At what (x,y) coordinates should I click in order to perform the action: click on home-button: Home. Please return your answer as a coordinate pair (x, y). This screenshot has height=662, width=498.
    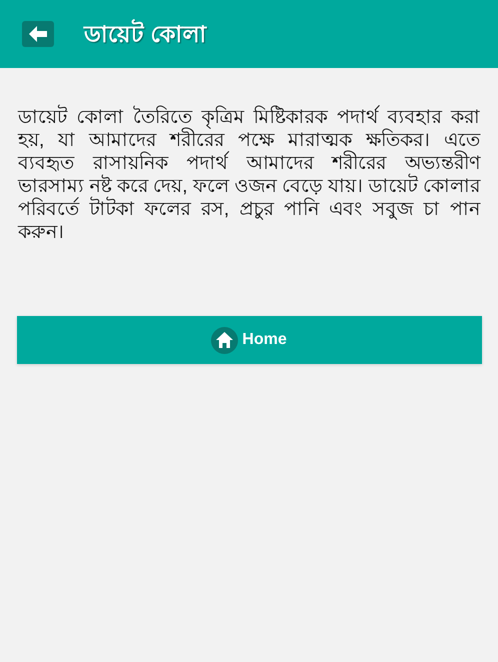
    Looking at the image, I should click on (249, 340).